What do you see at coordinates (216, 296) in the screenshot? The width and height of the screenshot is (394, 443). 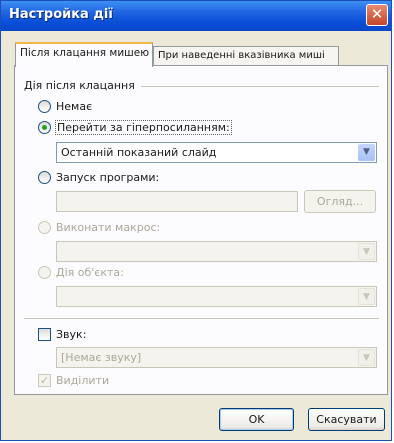 I see `object-action-select: ▼` at bounding box center [216, 296].